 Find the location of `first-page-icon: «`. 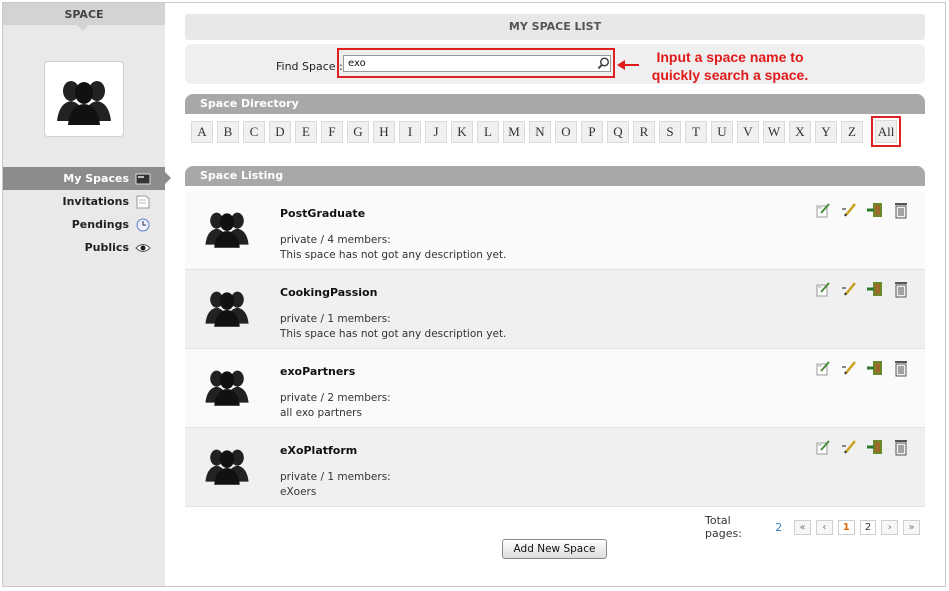

first-page-icon: « is located at coordinates (803, 527).